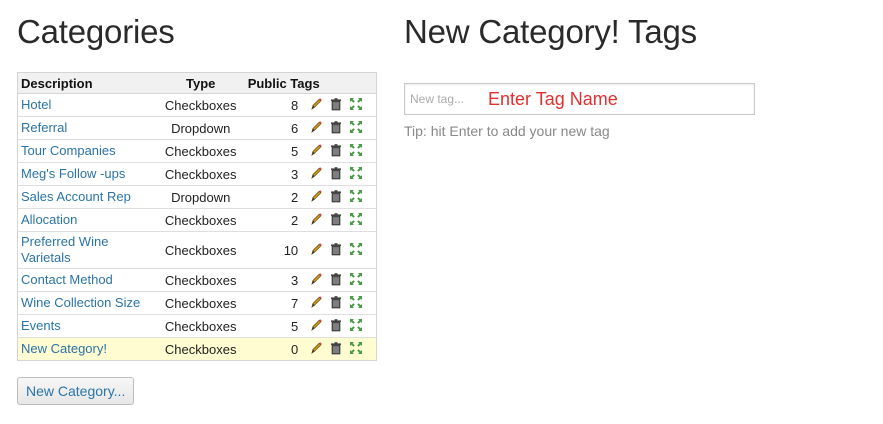 This screenshot has height=424, width=883. I want to click on tag-input-box: Enter Tag Name, so click(579, 99).